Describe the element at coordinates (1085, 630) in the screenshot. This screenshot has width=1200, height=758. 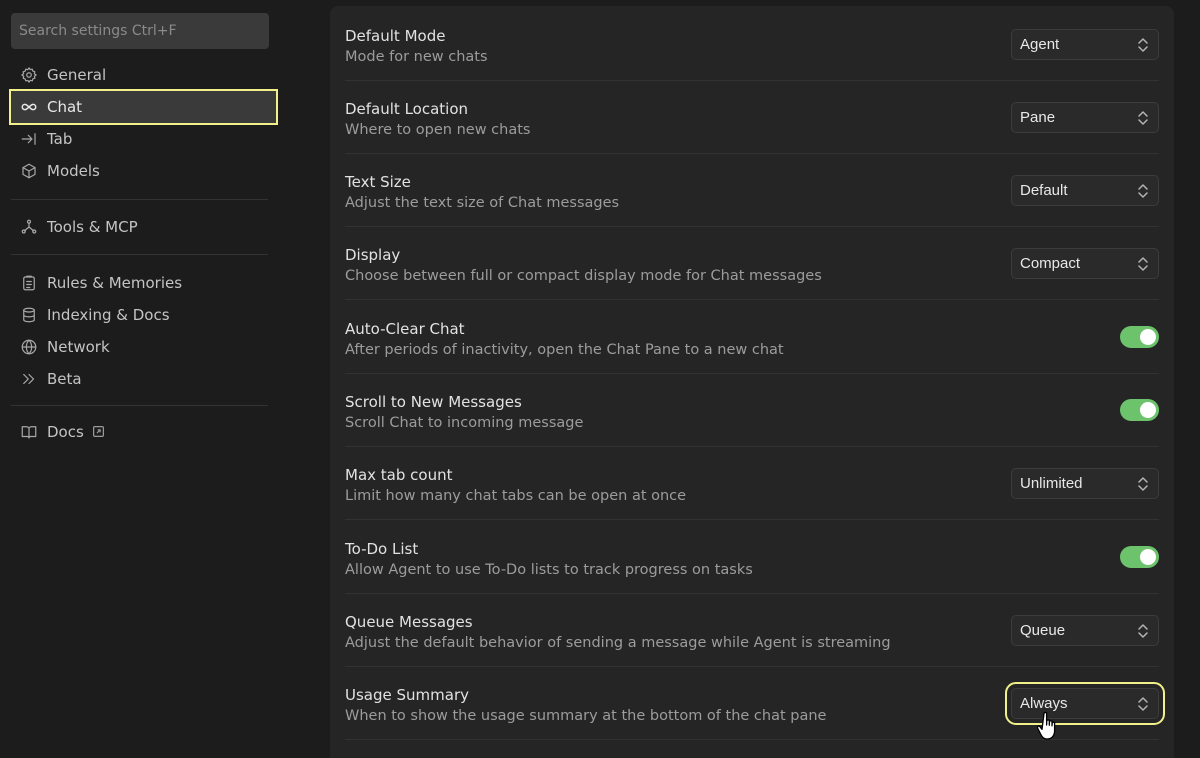
I see `queue-messages-select: Queue` at that location.